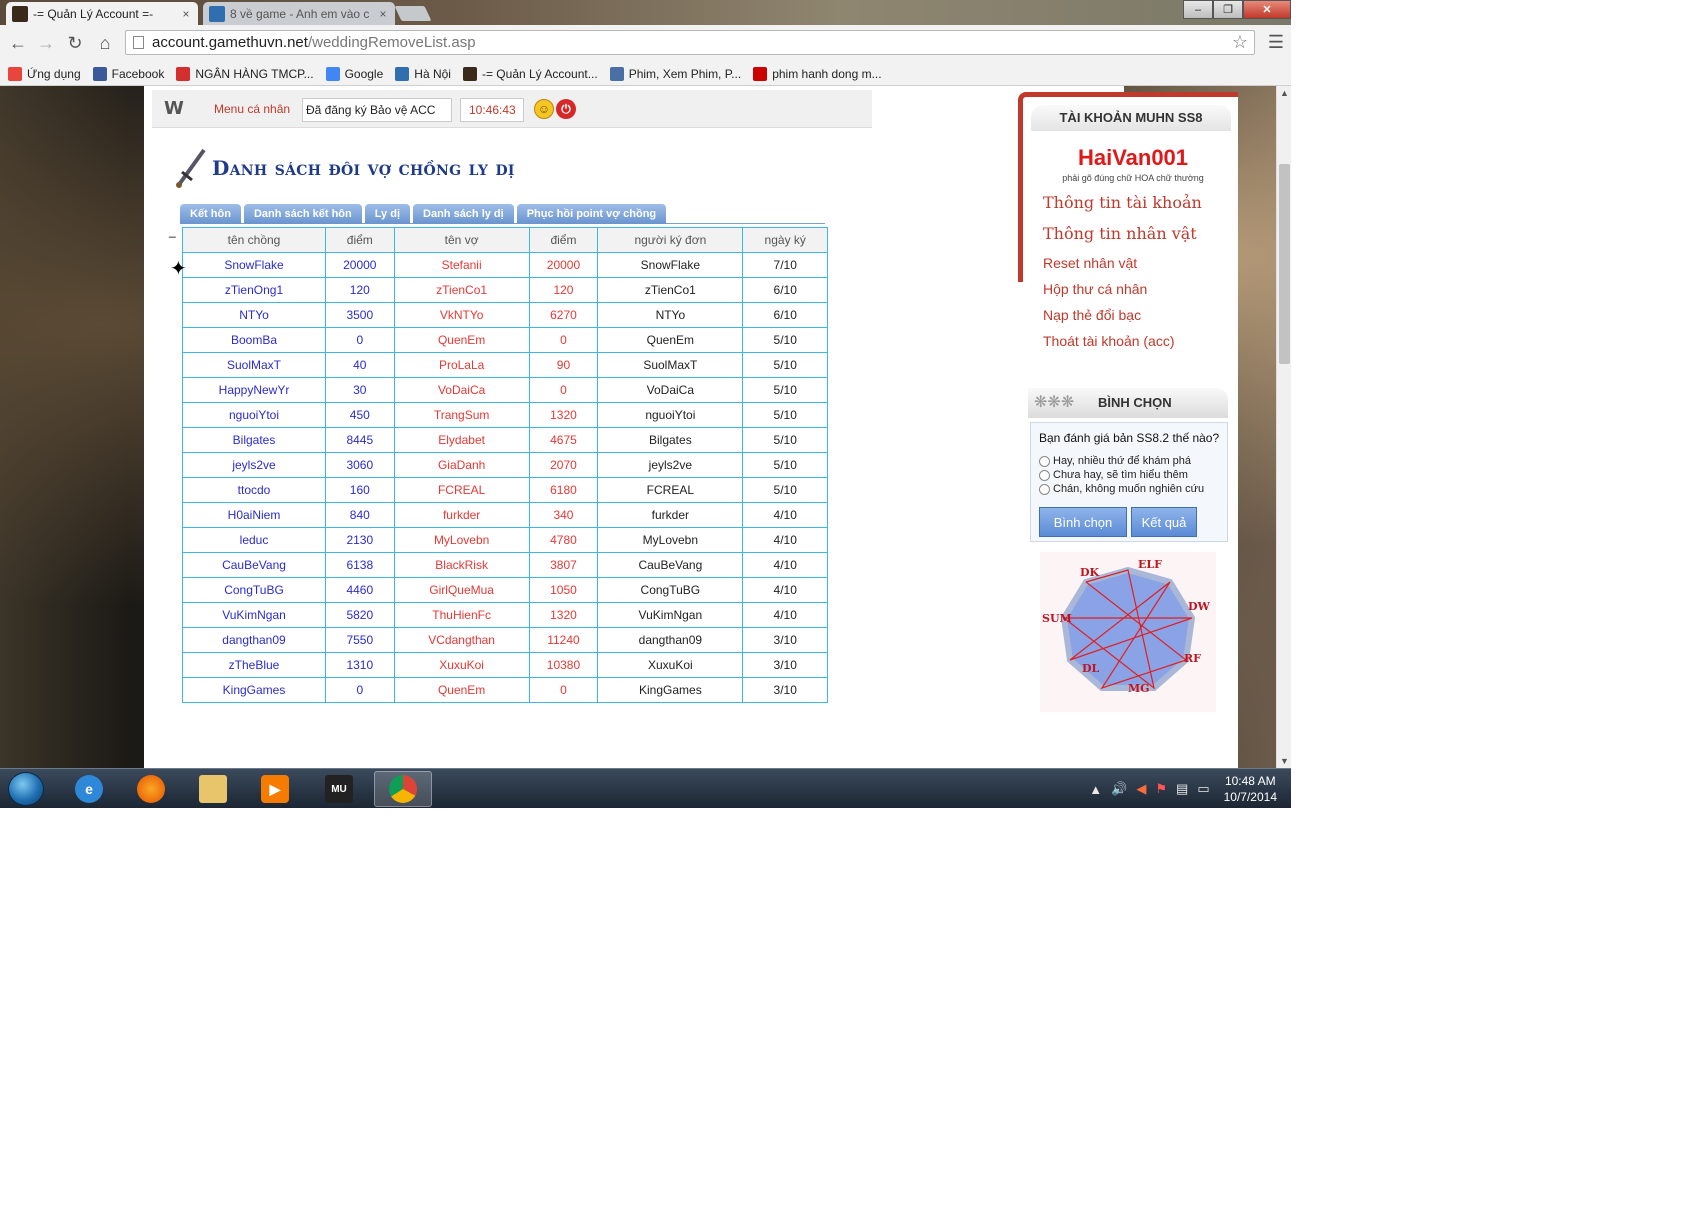 The height and width of the screenshot is (1208, 1696). I want to click on wife-name-cell: VkNTYo, so click(461, 315).